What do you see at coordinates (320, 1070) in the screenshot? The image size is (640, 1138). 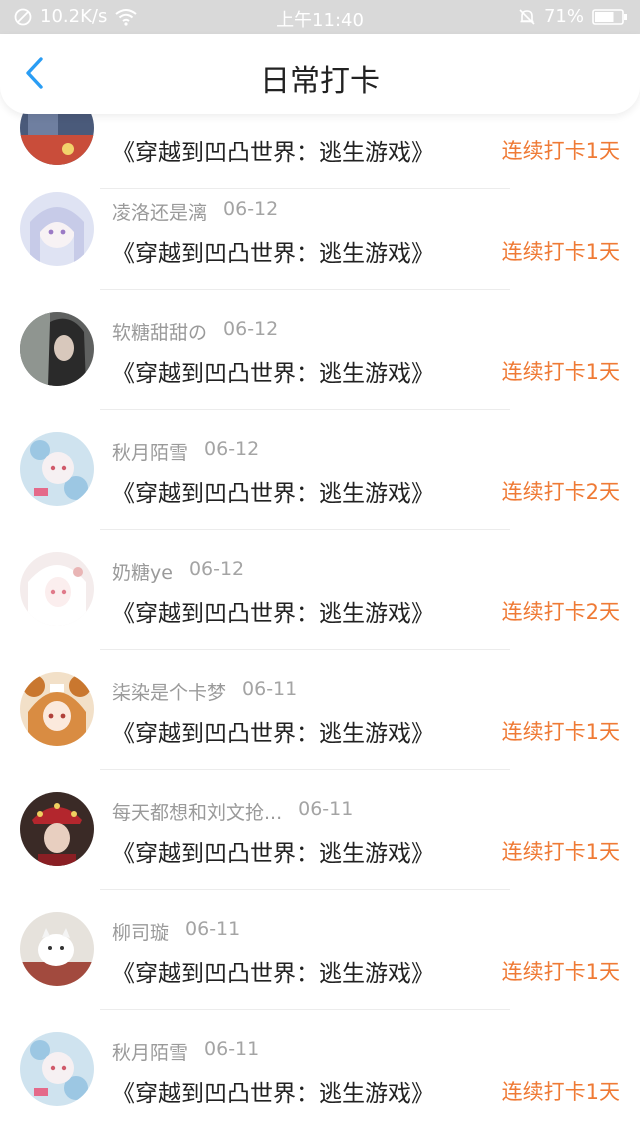 I see `list-item: 秋月陌雪 06-11 《穿越到凹凸世界：逃生游戏》 连续打卡1天` at bounding box center [320, 1070].